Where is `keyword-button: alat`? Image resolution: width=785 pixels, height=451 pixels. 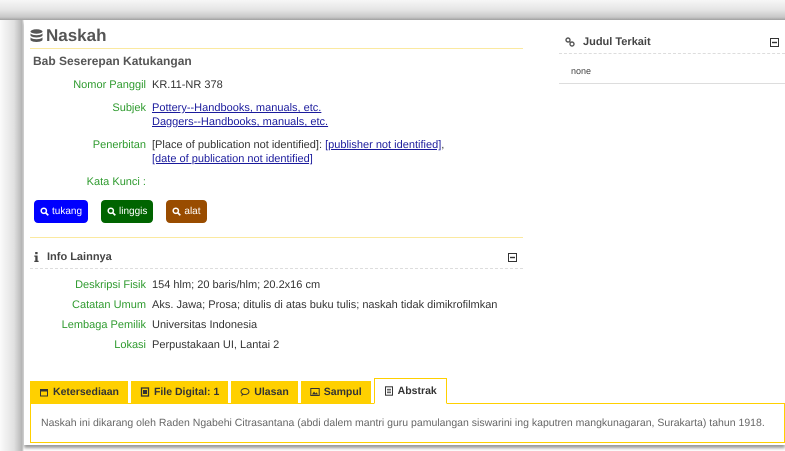
keyword-button: alat is located at coordinates (186, 211).